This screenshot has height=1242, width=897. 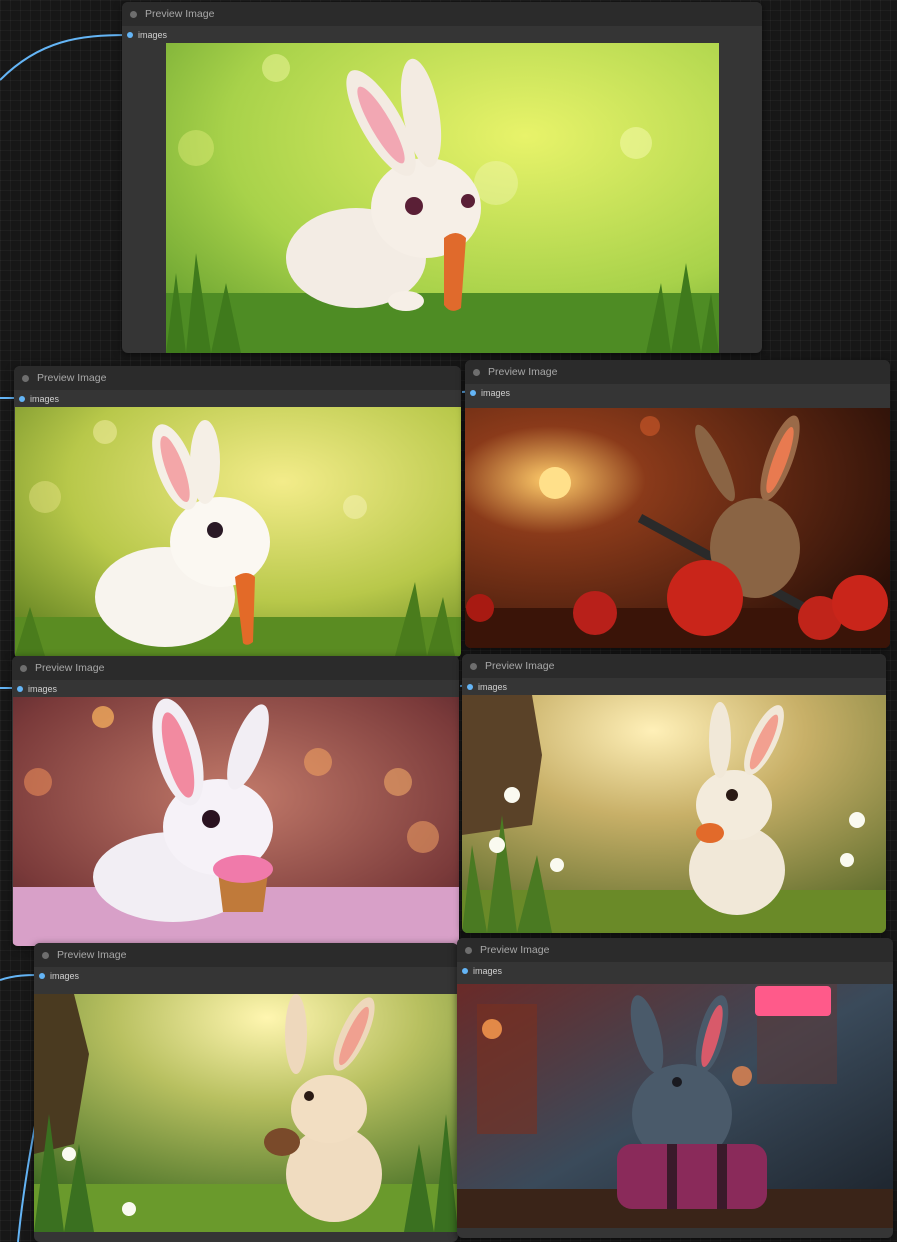 What do you see at coordinates (64, 57) in the screenshot?
I see `link-wire` at bounding box center [64, 57].